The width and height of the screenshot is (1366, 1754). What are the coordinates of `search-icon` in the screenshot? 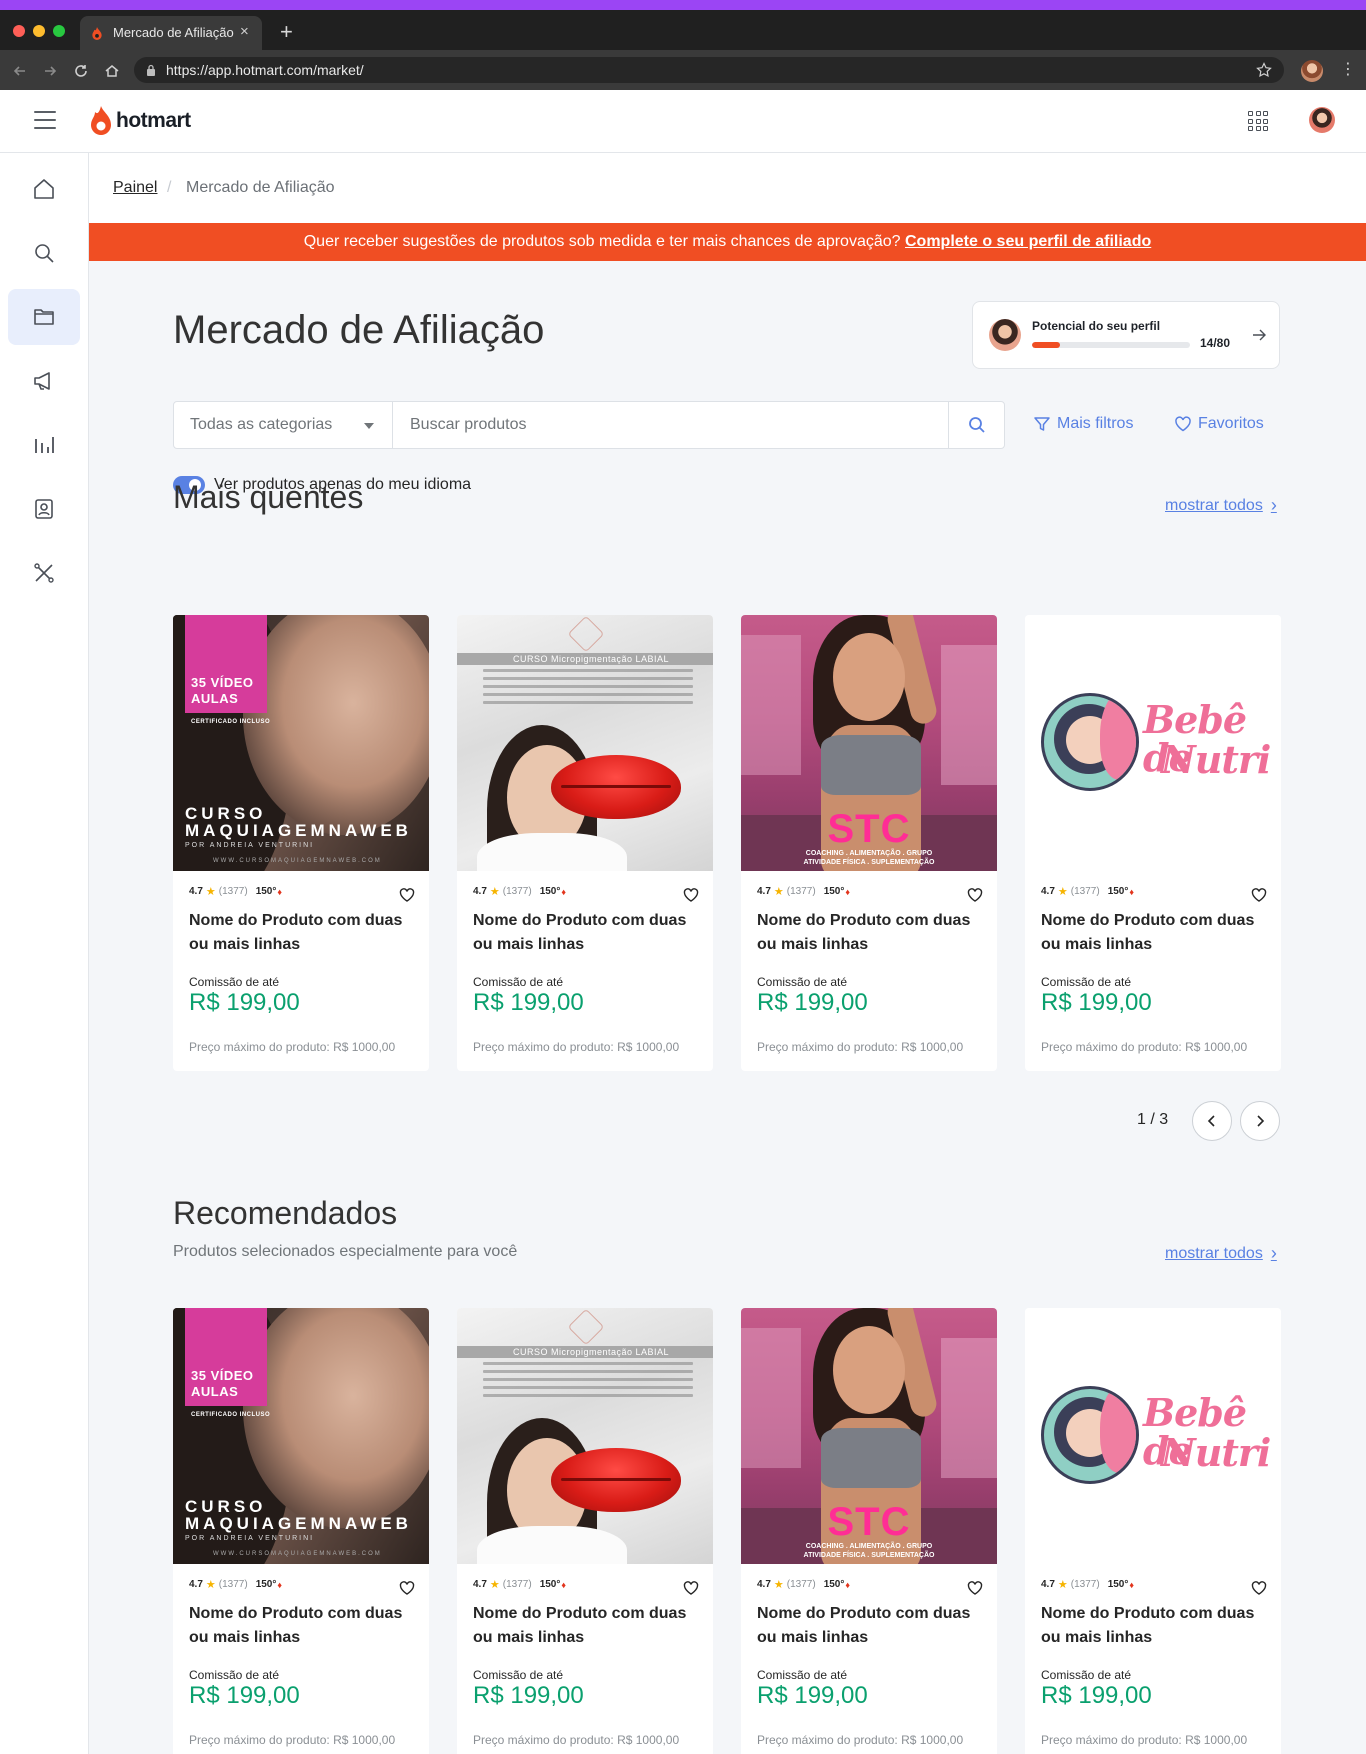 It's located at (44, 253).